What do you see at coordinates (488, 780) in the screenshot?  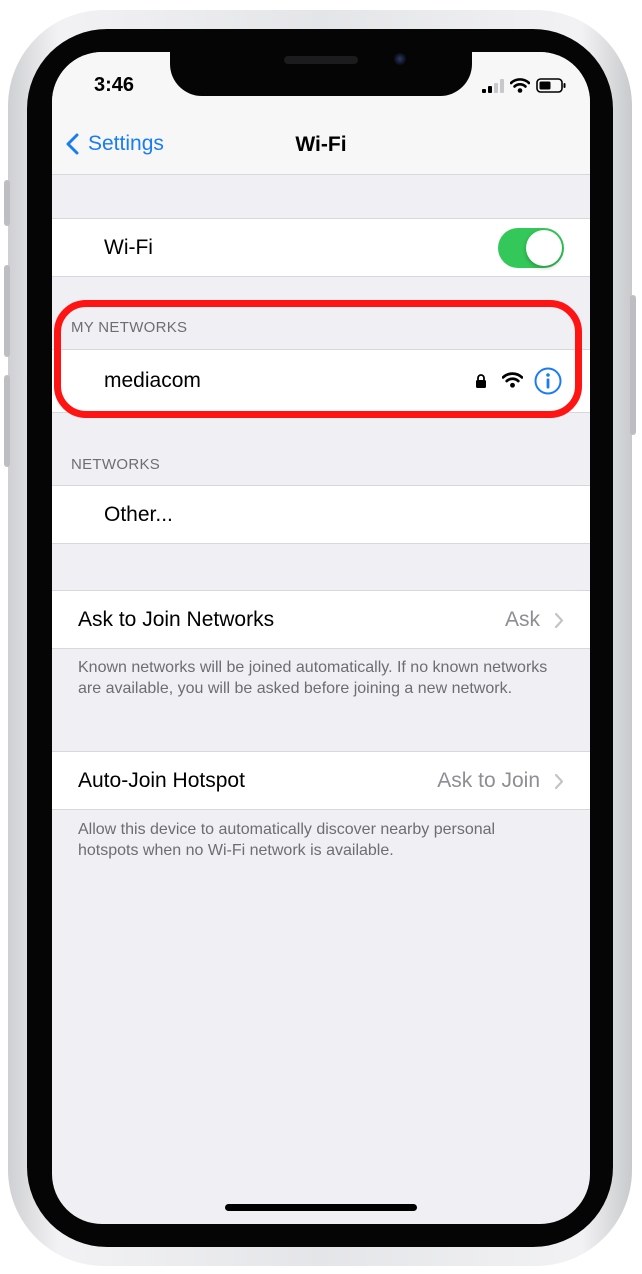 I see `auto-join-hotspot-value: Ask to Join` at bounding box center [488, 780].